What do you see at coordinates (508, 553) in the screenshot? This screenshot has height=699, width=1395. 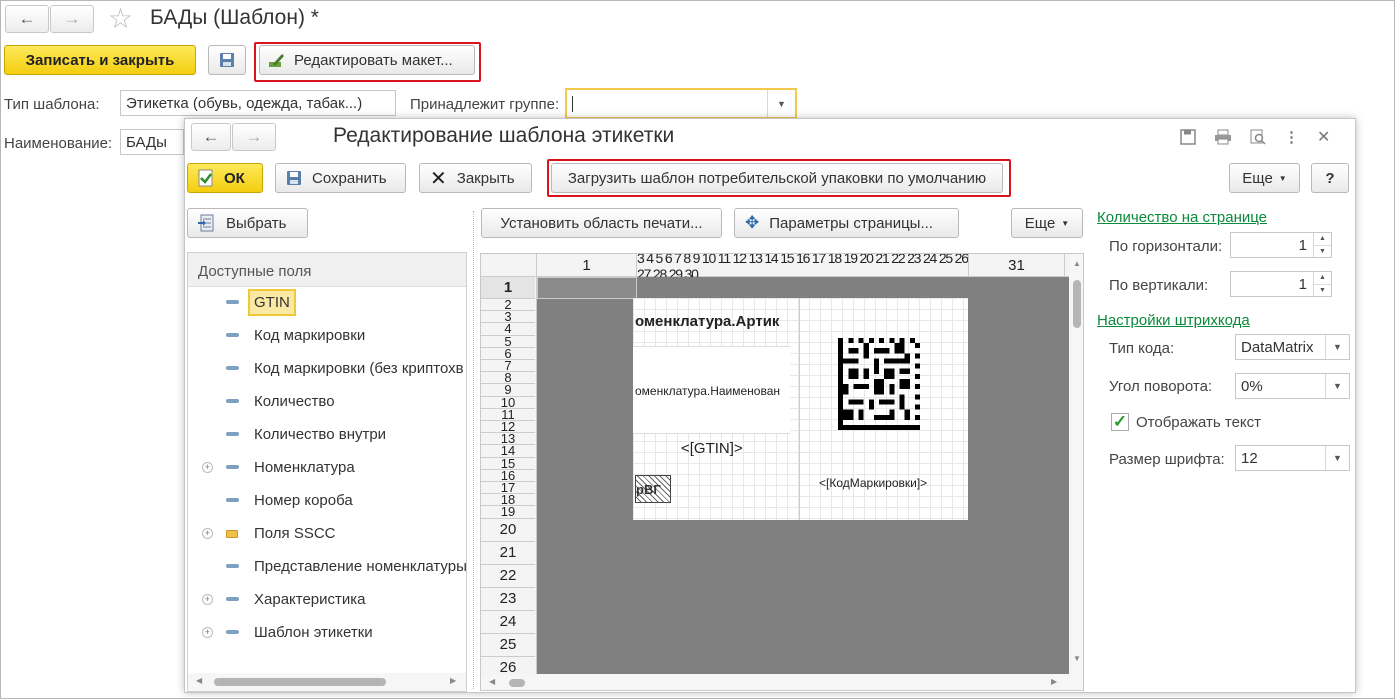 I see `row-header: 21` at bounding box center [508, 553].